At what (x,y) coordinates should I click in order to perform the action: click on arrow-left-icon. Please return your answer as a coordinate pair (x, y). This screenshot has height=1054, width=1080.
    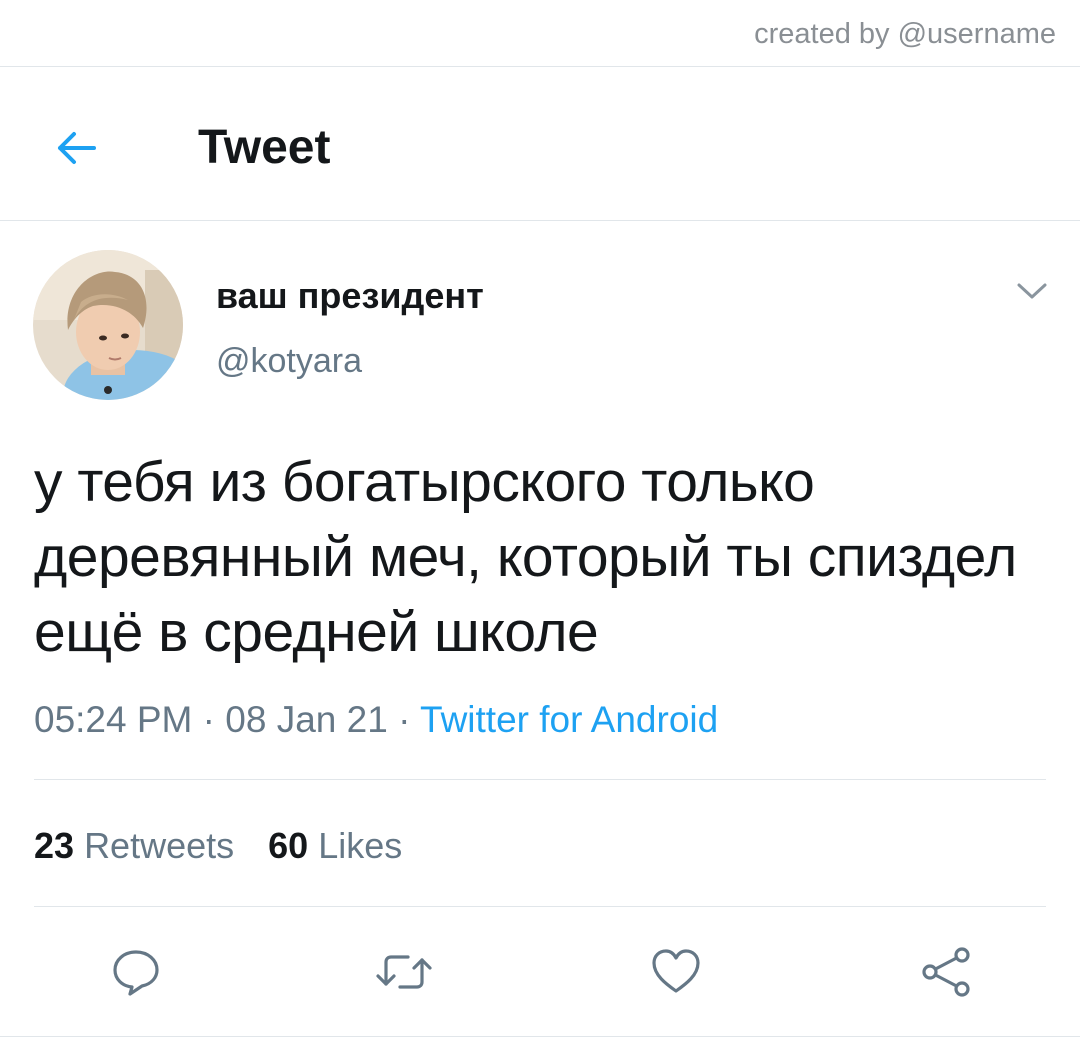
    Looking at the image, I should click on (77, 148).